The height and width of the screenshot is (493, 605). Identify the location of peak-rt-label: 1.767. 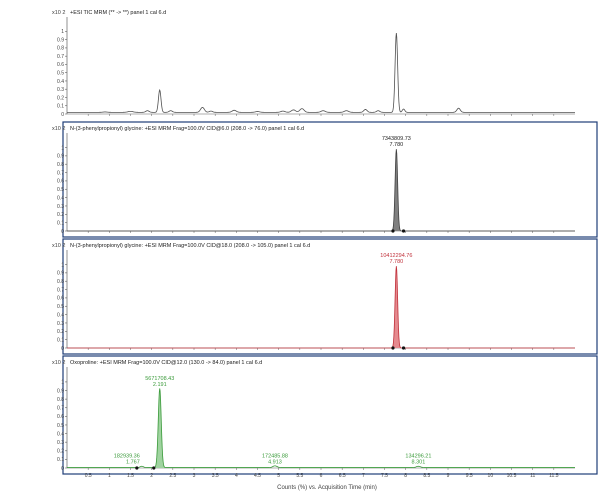
(133, 463).